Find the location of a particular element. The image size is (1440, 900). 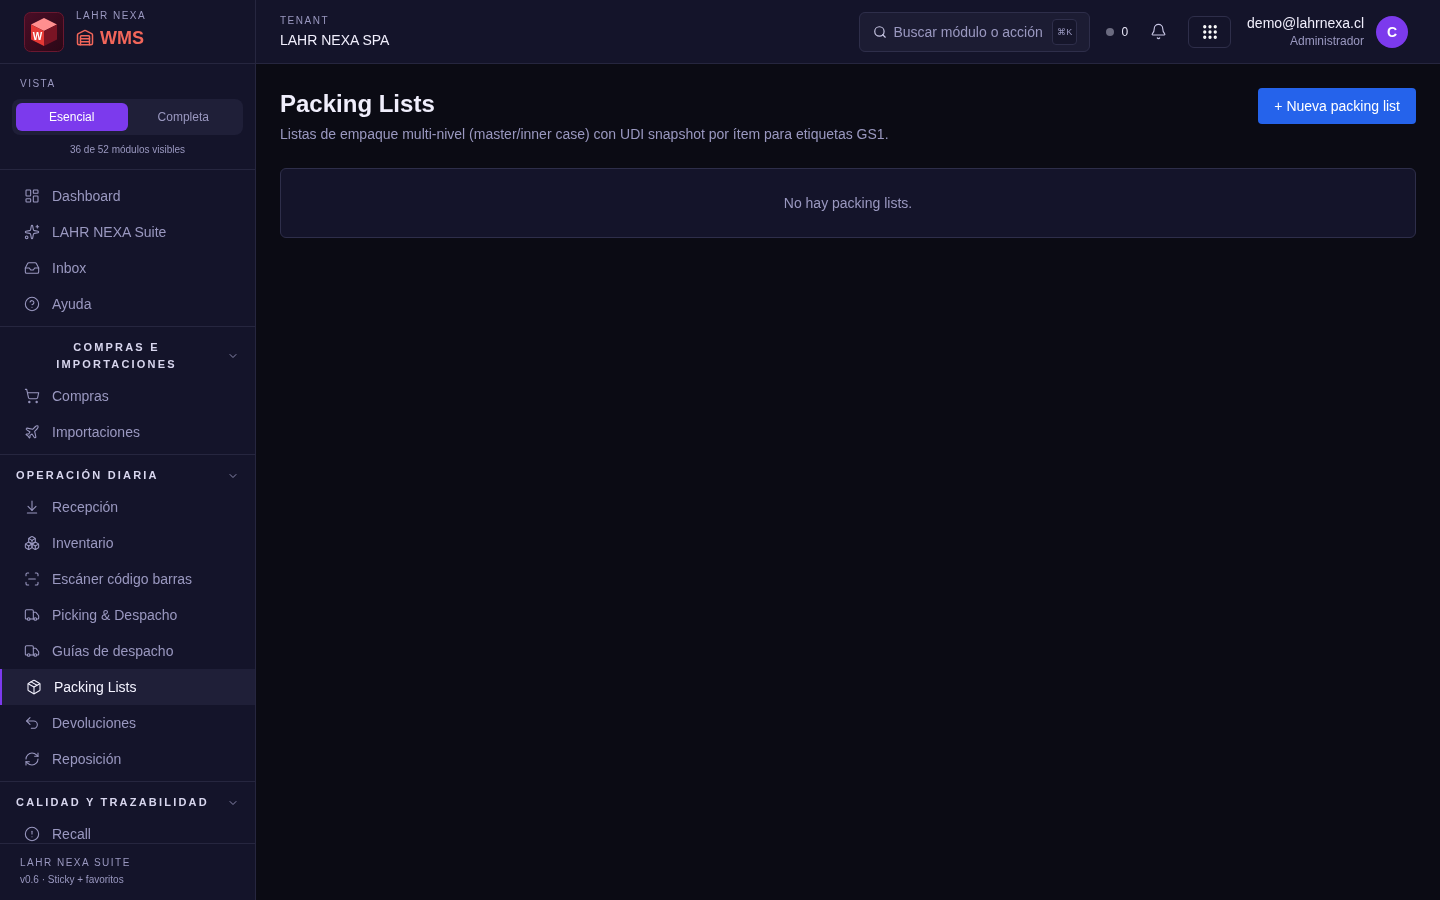

status-count: 0 is located at coordinates (1125, 31).